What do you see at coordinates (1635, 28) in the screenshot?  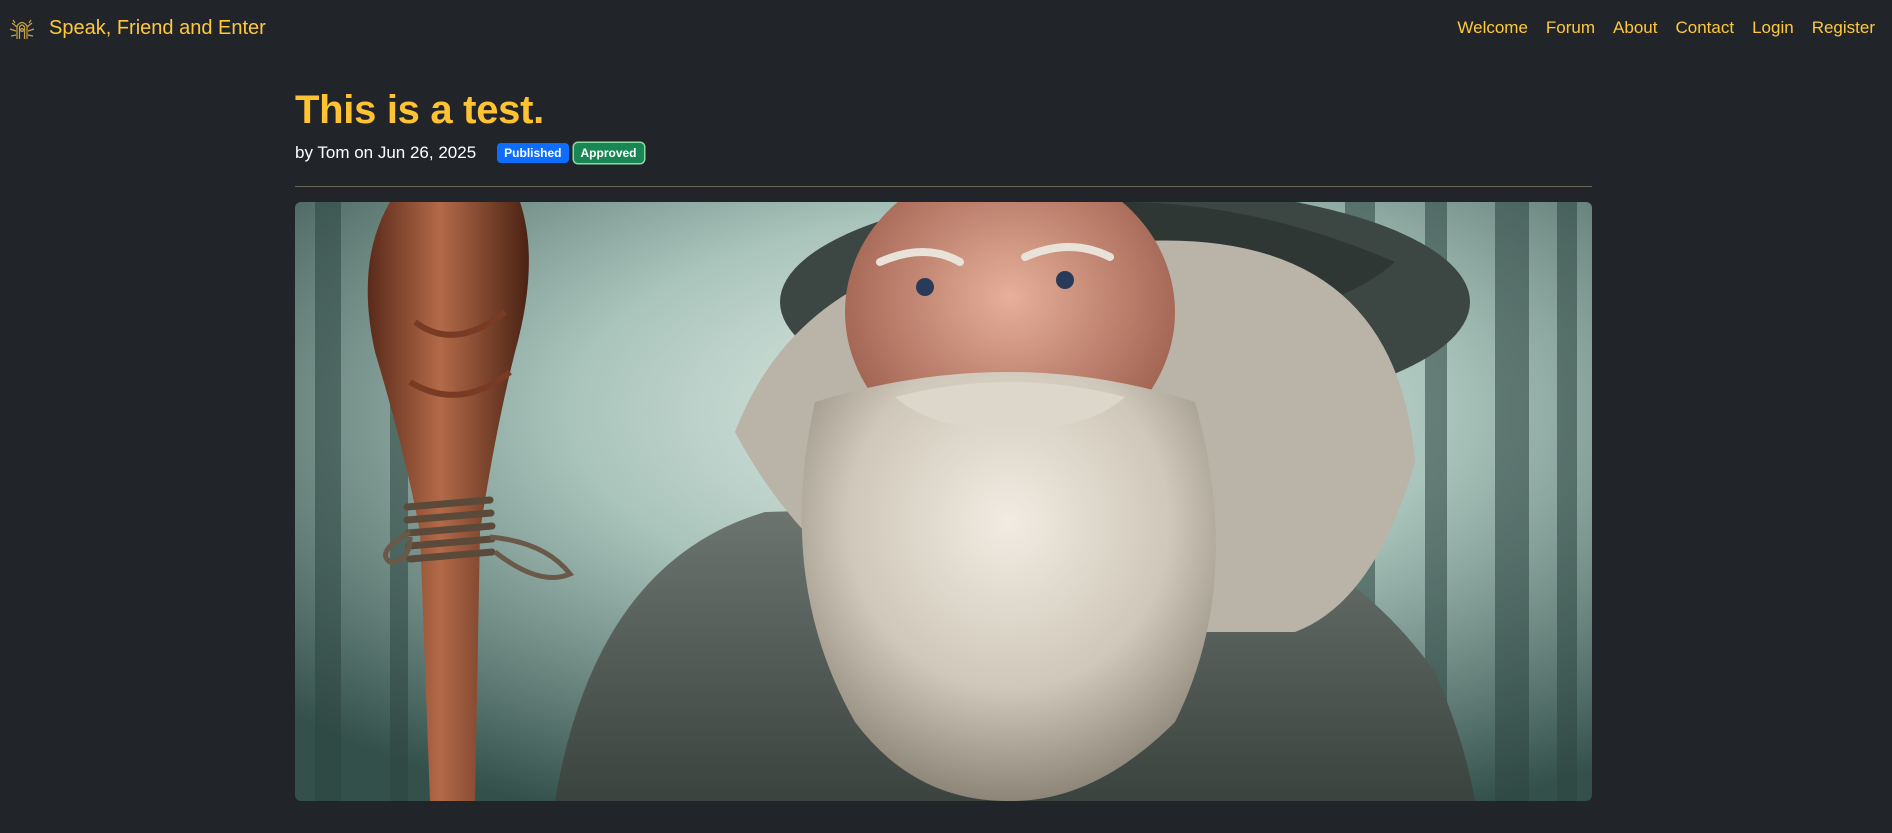 I see `nav-link-about: About` at bounding box center [1635, 28].